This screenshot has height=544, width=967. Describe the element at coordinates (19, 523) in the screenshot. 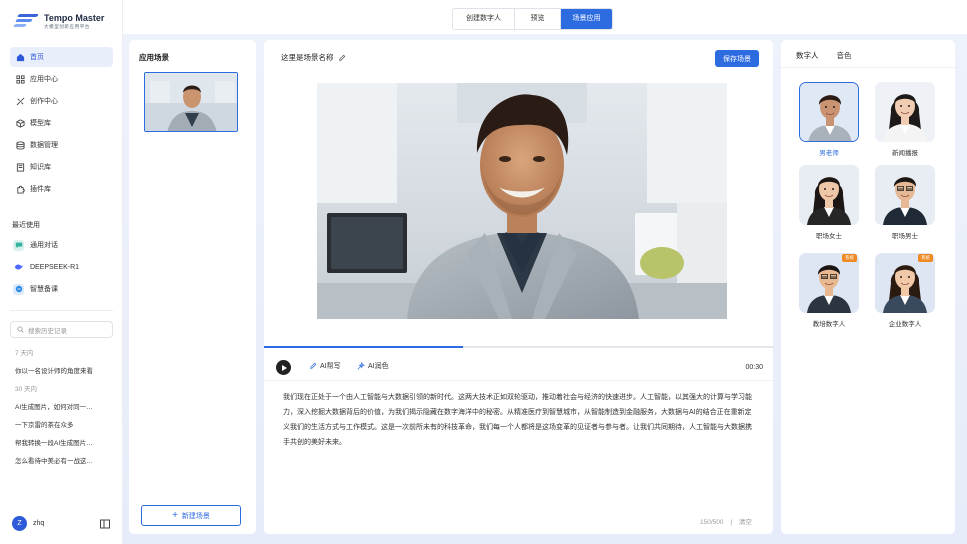

I see `user-avatar: Z` at that location.